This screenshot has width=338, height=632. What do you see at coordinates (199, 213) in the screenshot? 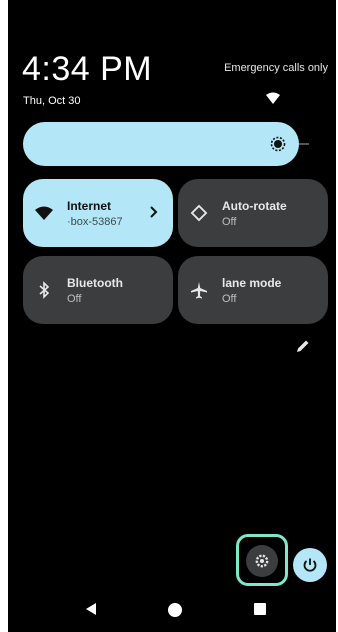
I see `rotate-icon` at bounding box center [199, 213].